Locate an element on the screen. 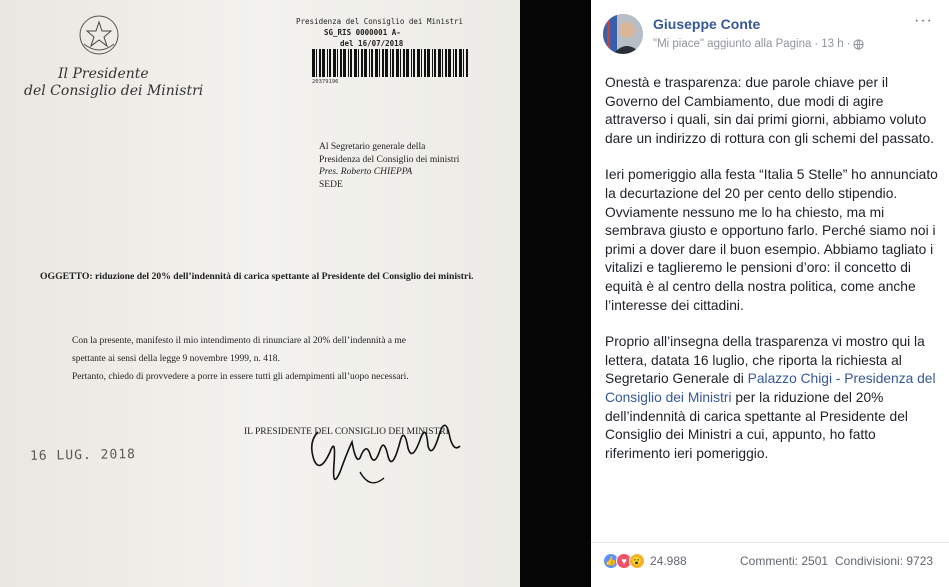  avatar is located at coordinates (623, 34).